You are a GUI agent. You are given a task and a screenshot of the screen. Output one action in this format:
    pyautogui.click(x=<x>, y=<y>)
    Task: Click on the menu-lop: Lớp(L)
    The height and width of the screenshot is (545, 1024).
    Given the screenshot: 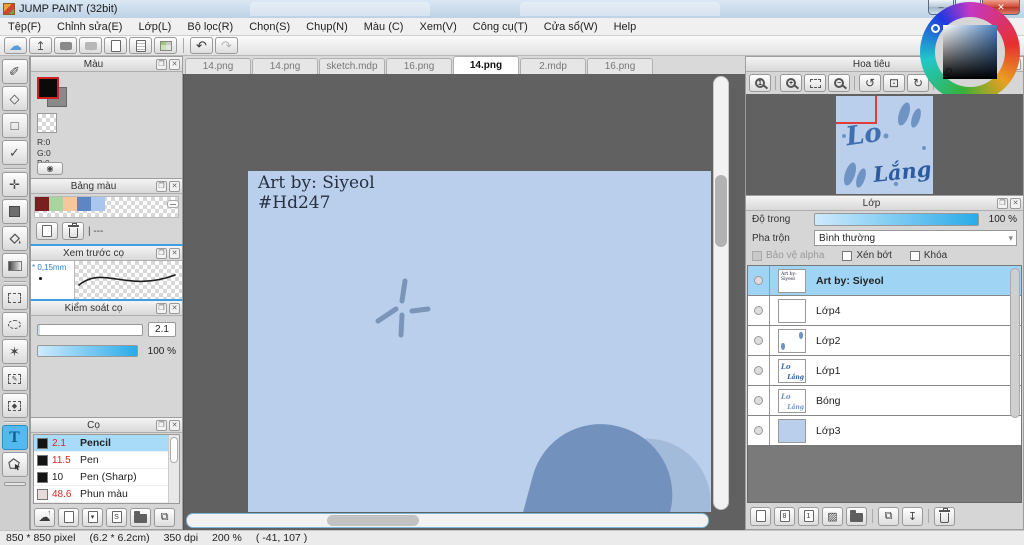 What is the action you would take?
    pyautogui.click(x=154, y=27)
    